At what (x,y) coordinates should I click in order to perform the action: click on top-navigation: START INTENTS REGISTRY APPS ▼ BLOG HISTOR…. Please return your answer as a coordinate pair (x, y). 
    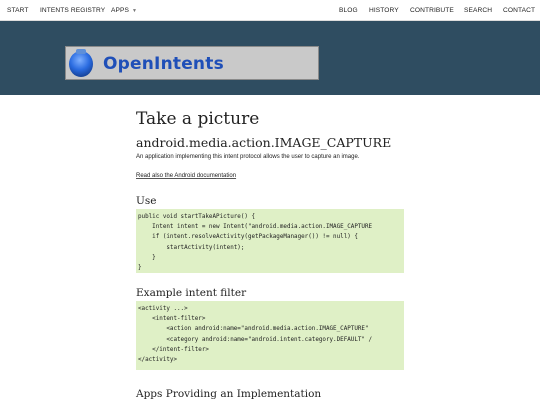
    Looking at the image, I should click on (270, 10).